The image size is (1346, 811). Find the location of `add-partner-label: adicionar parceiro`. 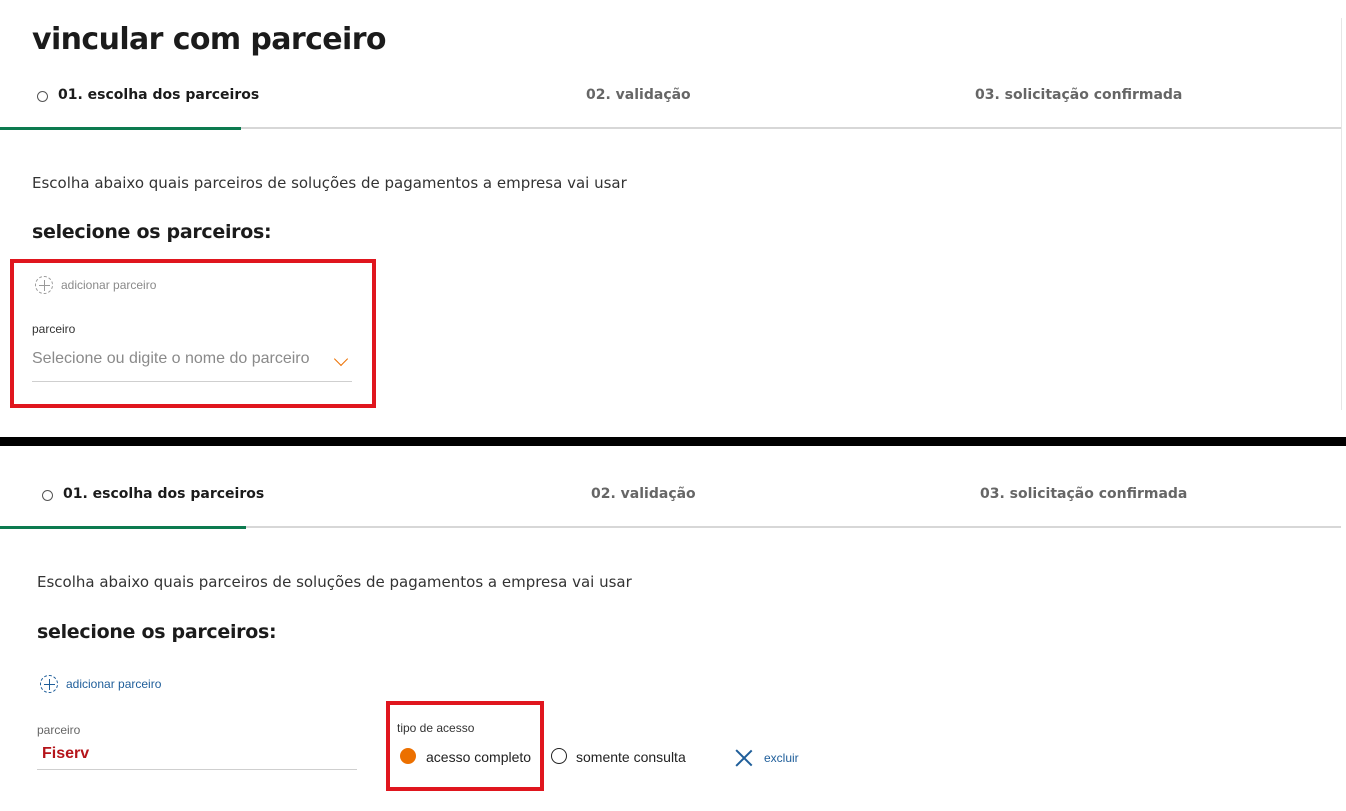

add-partner-label: adicionar parceiro is located at coordinates (114, 684).